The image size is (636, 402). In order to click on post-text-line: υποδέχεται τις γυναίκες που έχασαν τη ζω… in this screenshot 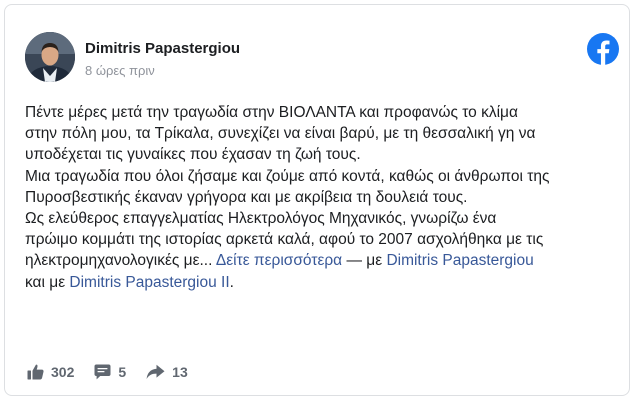, I will do `click(193, 155)`.